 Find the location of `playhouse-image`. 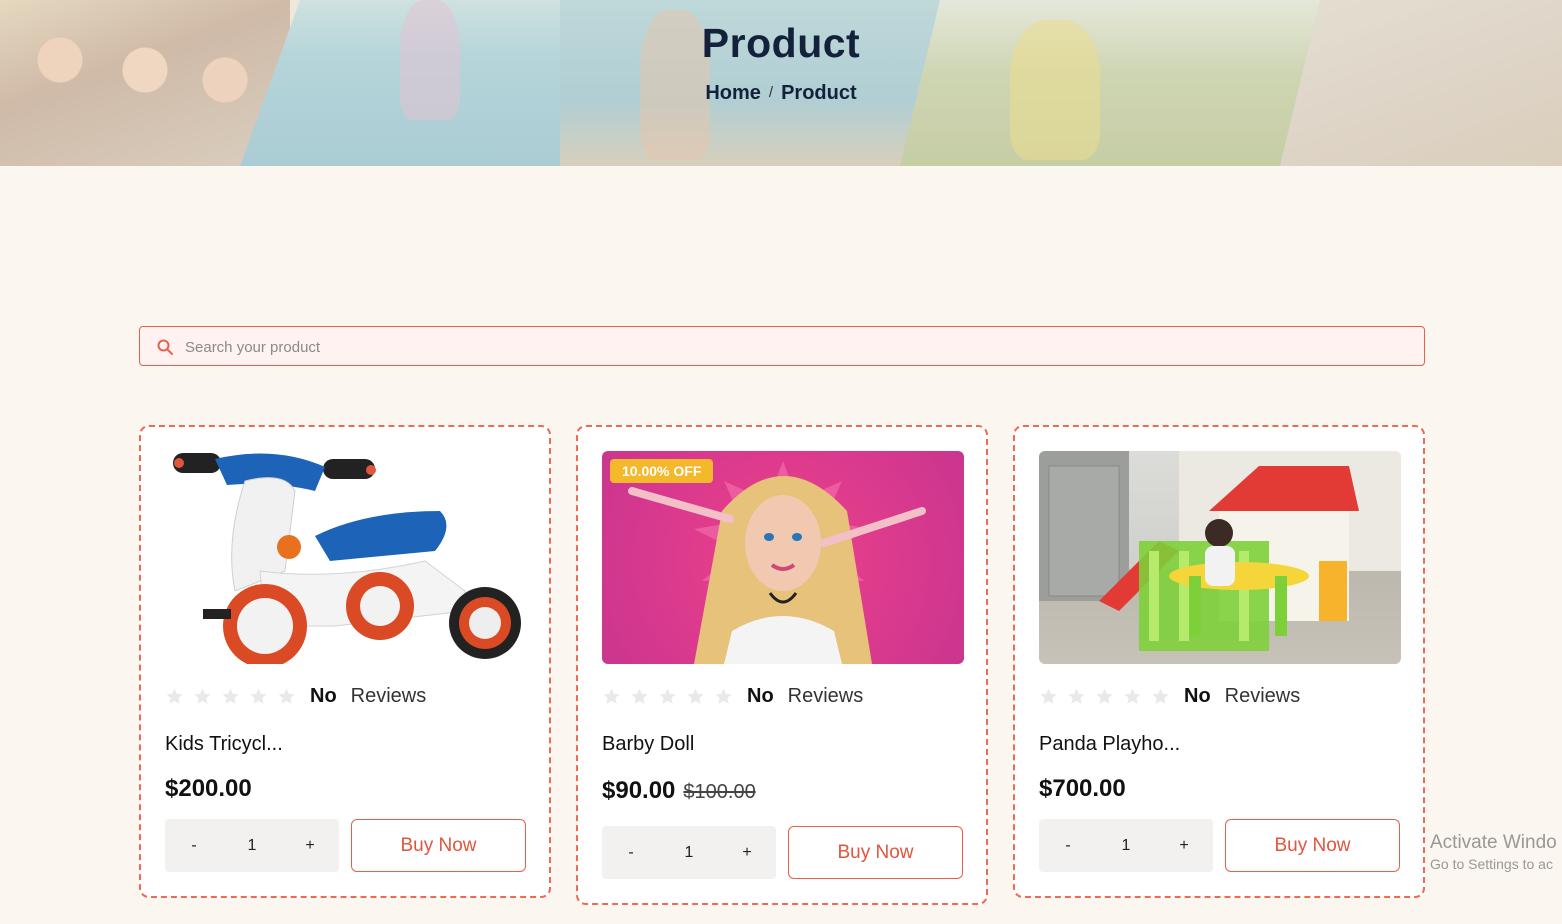

playhouse-image is located at coordinates (1220, 551).